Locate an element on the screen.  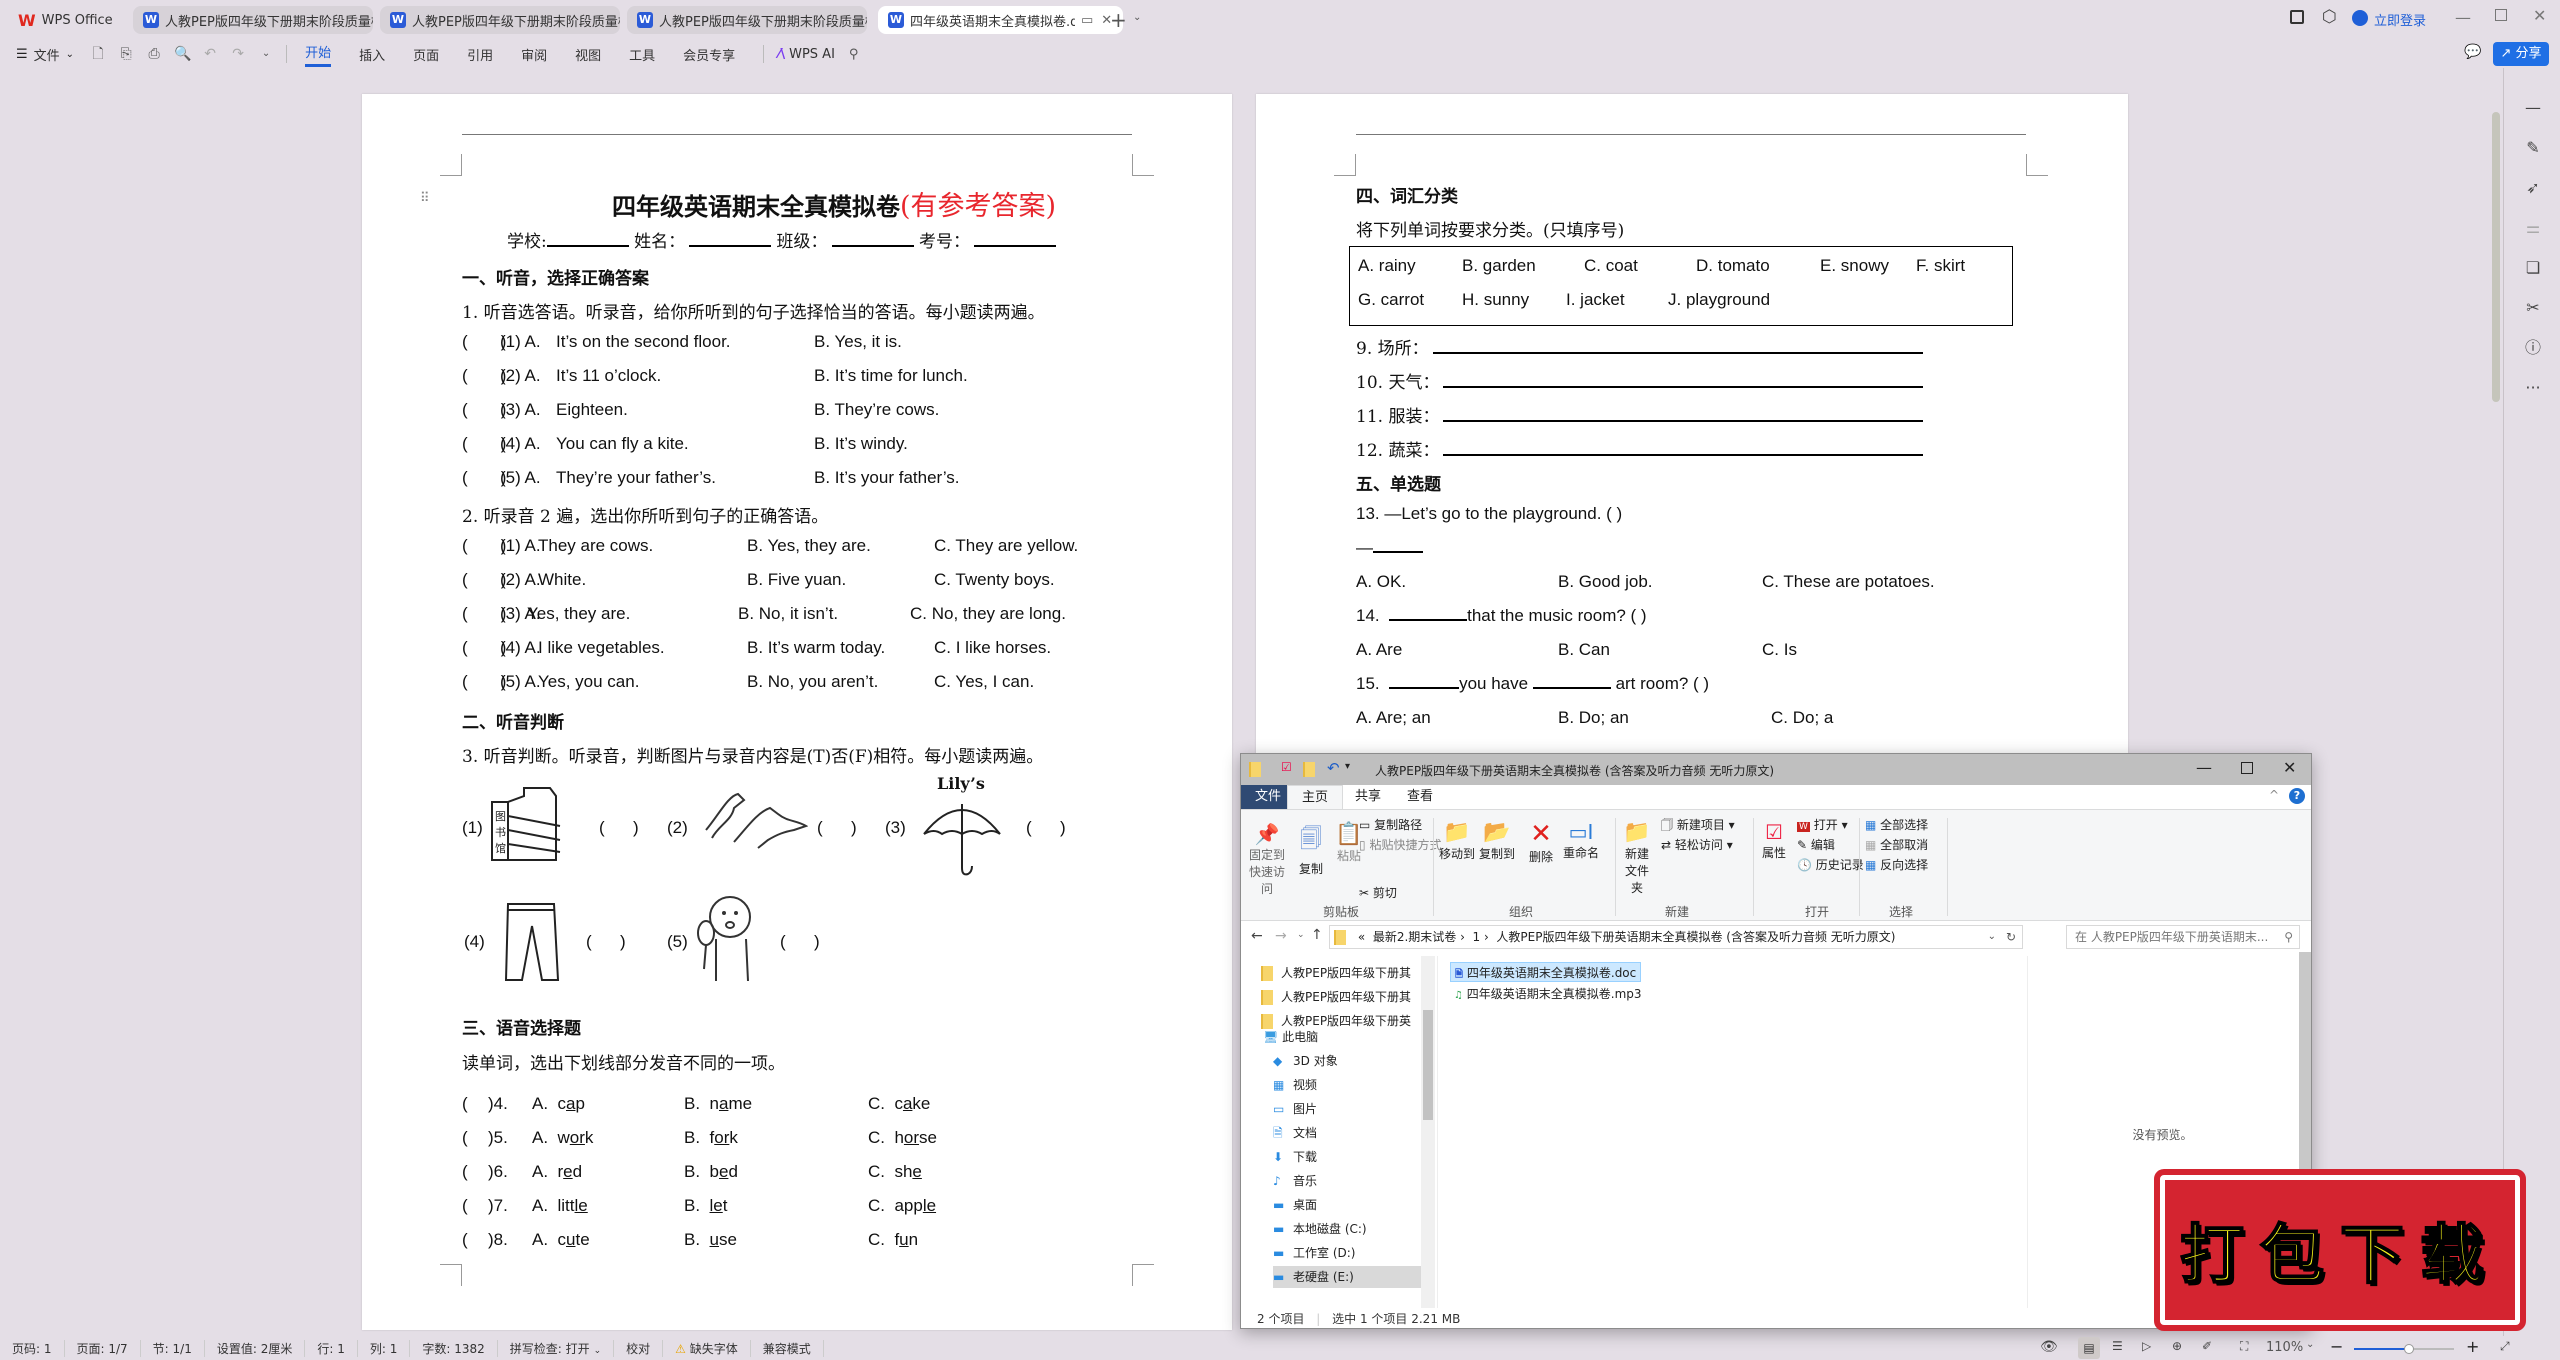
template-icon: ❏ is located at coordinates (2533, 268).